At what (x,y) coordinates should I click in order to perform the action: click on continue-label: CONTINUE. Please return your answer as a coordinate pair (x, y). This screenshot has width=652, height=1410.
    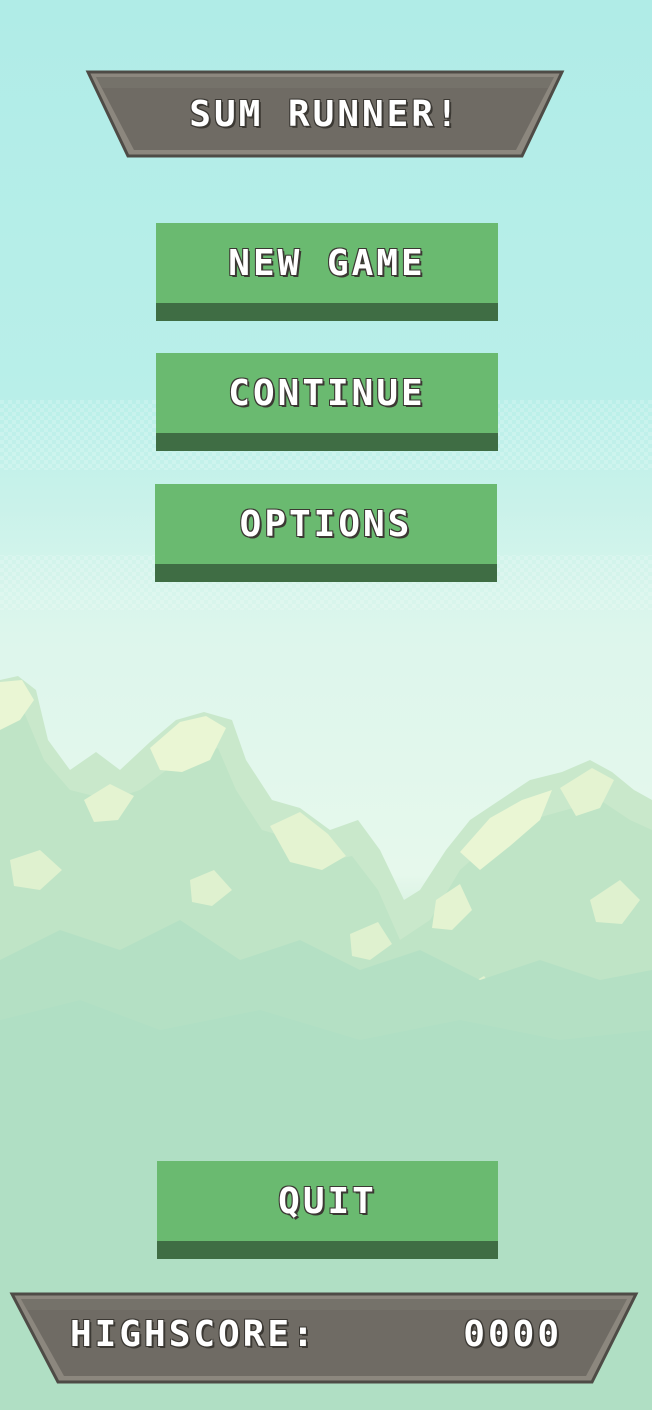
    Looking at the image, I should click on (327, 393).